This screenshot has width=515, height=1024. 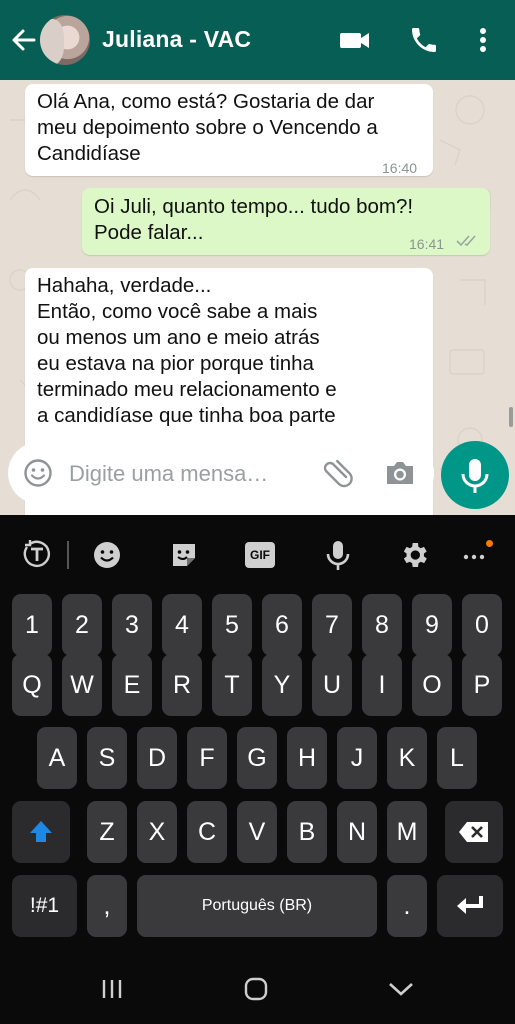 What do you see at coordinates (89, 153) in the screenshot?
I see `message-line: Candidíase` at bounding box center [89, 153].